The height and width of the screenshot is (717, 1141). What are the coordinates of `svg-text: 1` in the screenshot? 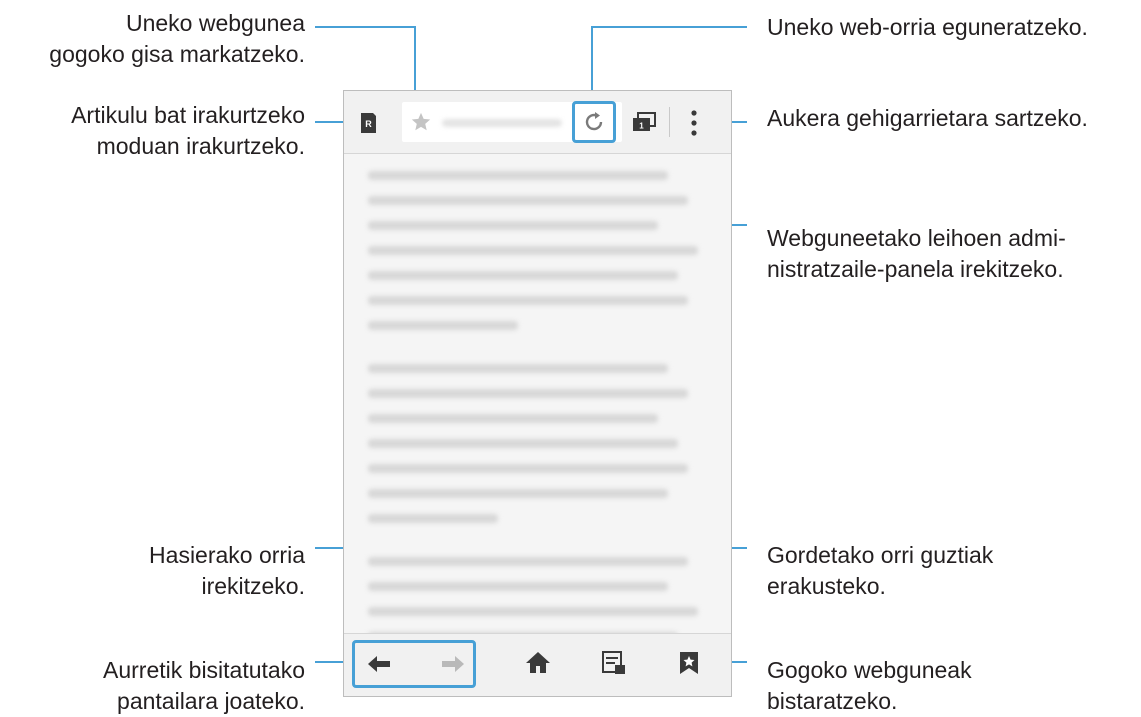 It's located at (641, 126).